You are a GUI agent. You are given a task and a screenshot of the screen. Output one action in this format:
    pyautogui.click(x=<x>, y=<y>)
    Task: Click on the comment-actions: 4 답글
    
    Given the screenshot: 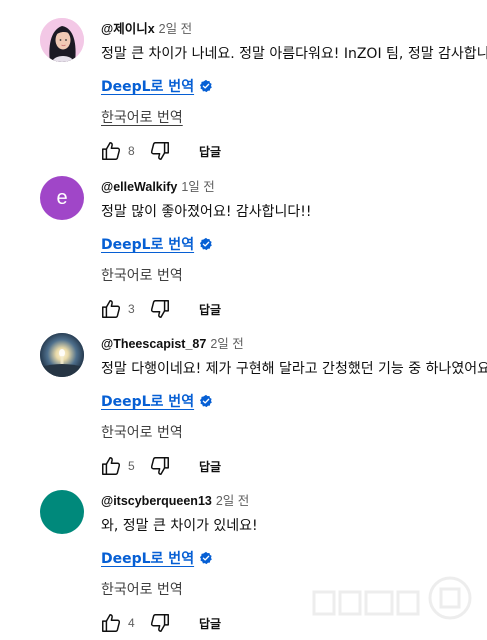 What is the action you would take?
    pyautogui.click(x=160, y=623)
    